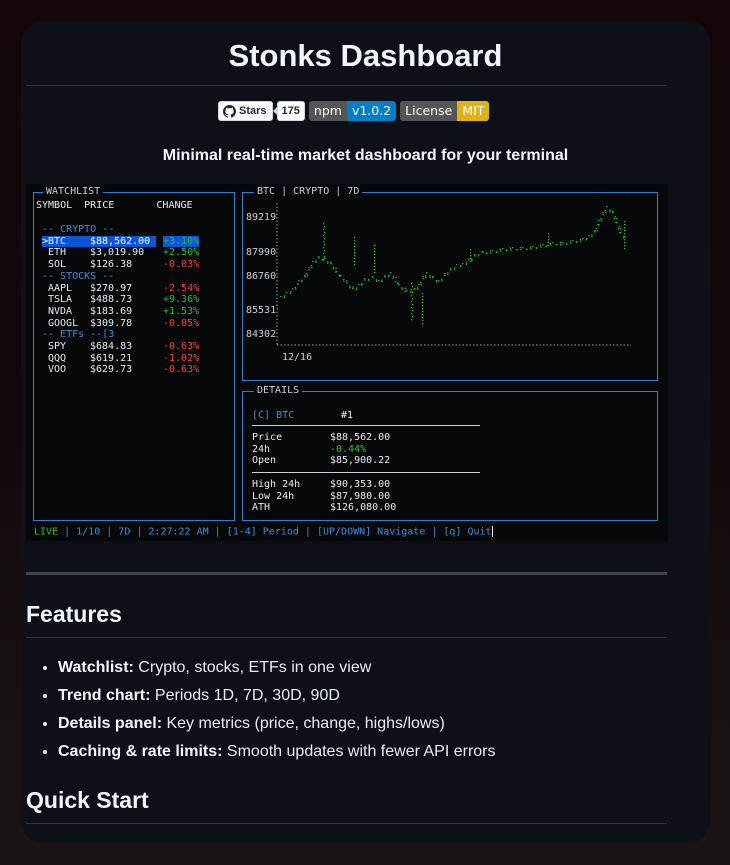 Image resolution: width=730 pixels, height=865 pixels. What do you see at coordinates (352, 111) in the screenshot?
I see `npm-version-badge: npm v1.0.2` at bounding box center [352, 111].